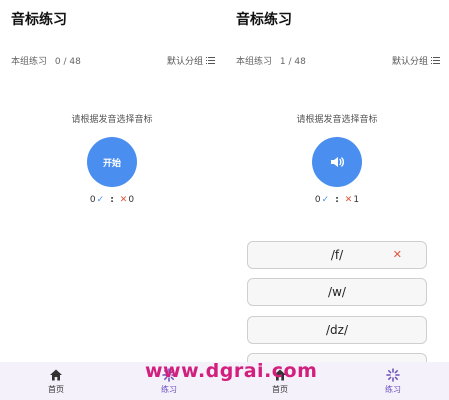 This screenshot has height=400, width=449. I want to click on progress-indicator: 本组练习 0 / 48, so click(46, 60).